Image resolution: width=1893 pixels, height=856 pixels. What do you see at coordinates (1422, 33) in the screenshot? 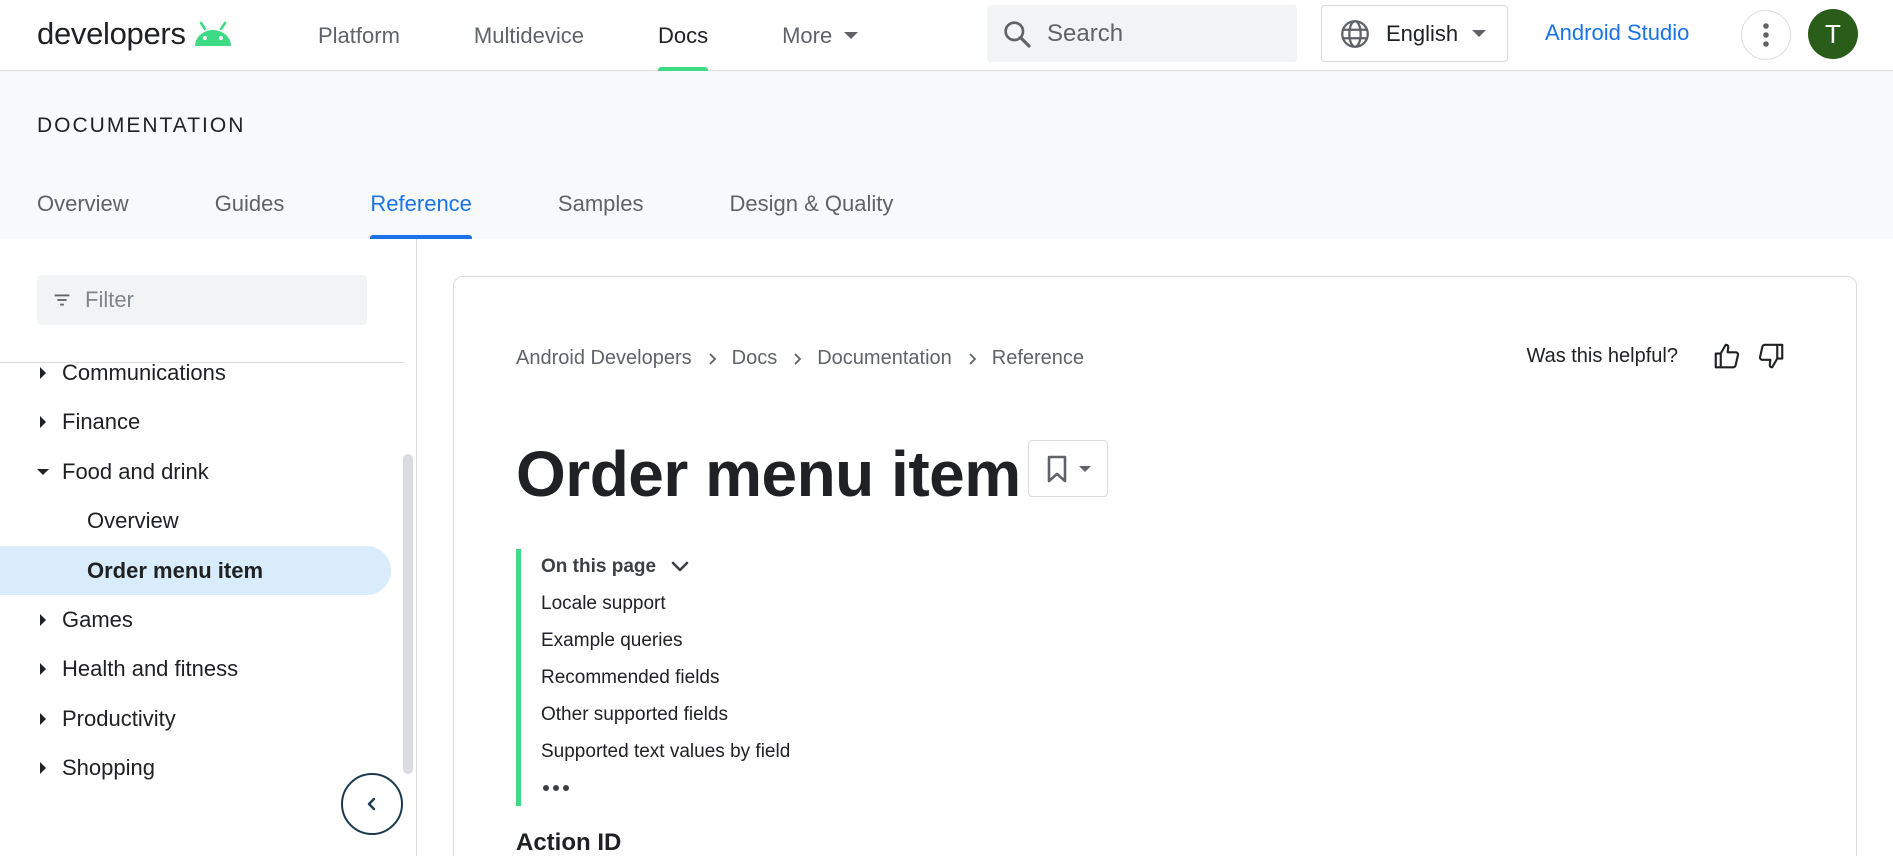
I see `language-label: English` at bounding box center [1422, 33].